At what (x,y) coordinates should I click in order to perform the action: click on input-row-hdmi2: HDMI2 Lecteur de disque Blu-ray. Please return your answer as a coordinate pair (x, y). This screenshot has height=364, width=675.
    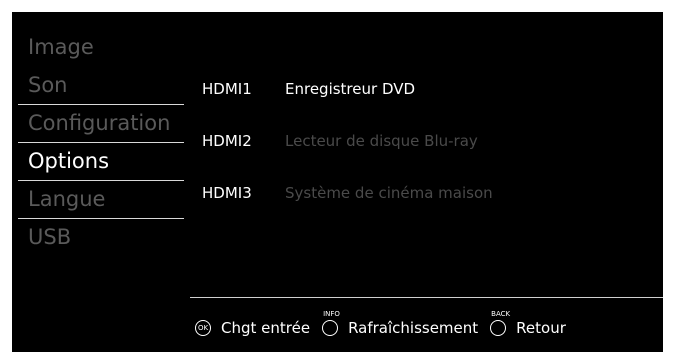
    Looking at the image, I should click on (422, 158).